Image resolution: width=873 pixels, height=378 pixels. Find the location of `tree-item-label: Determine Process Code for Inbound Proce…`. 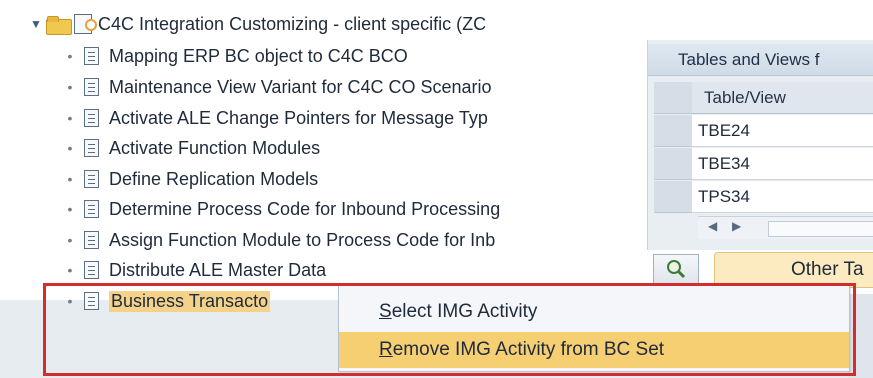

tree-item-label: Determine Process Code for Inbound Proce… is located at coordinates (305, 208).